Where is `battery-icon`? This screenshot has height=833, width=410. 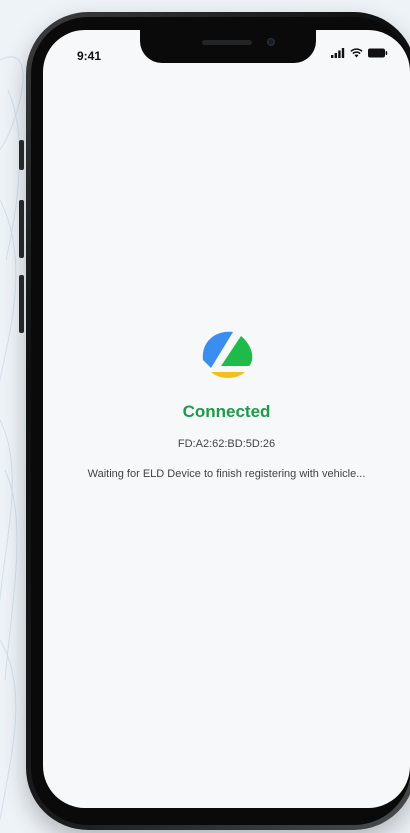 battery-icon is located at coordinates (378, 53).